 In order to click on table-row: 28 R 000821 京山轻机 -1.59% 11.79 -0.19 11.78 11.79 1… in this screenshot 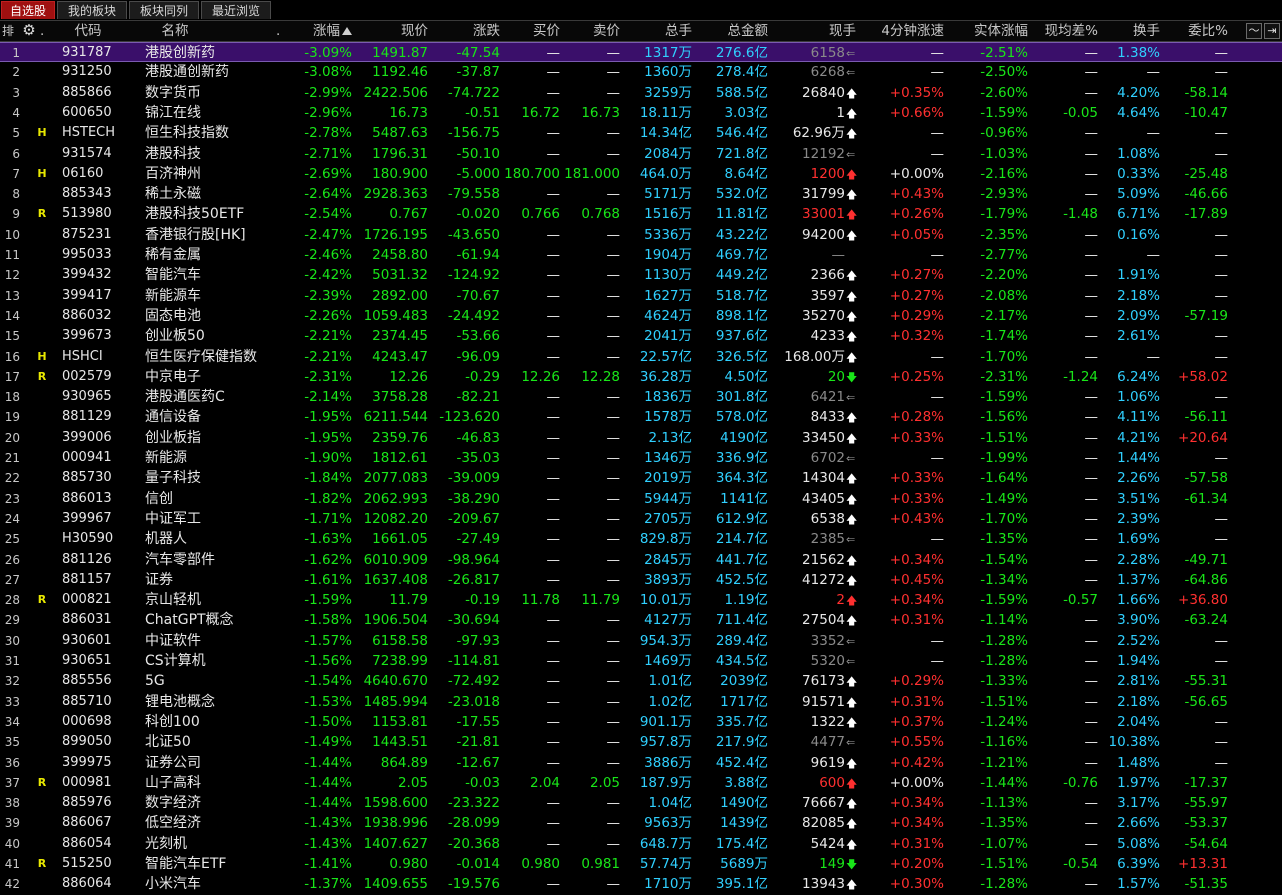, I will do `click(641, 600)`.